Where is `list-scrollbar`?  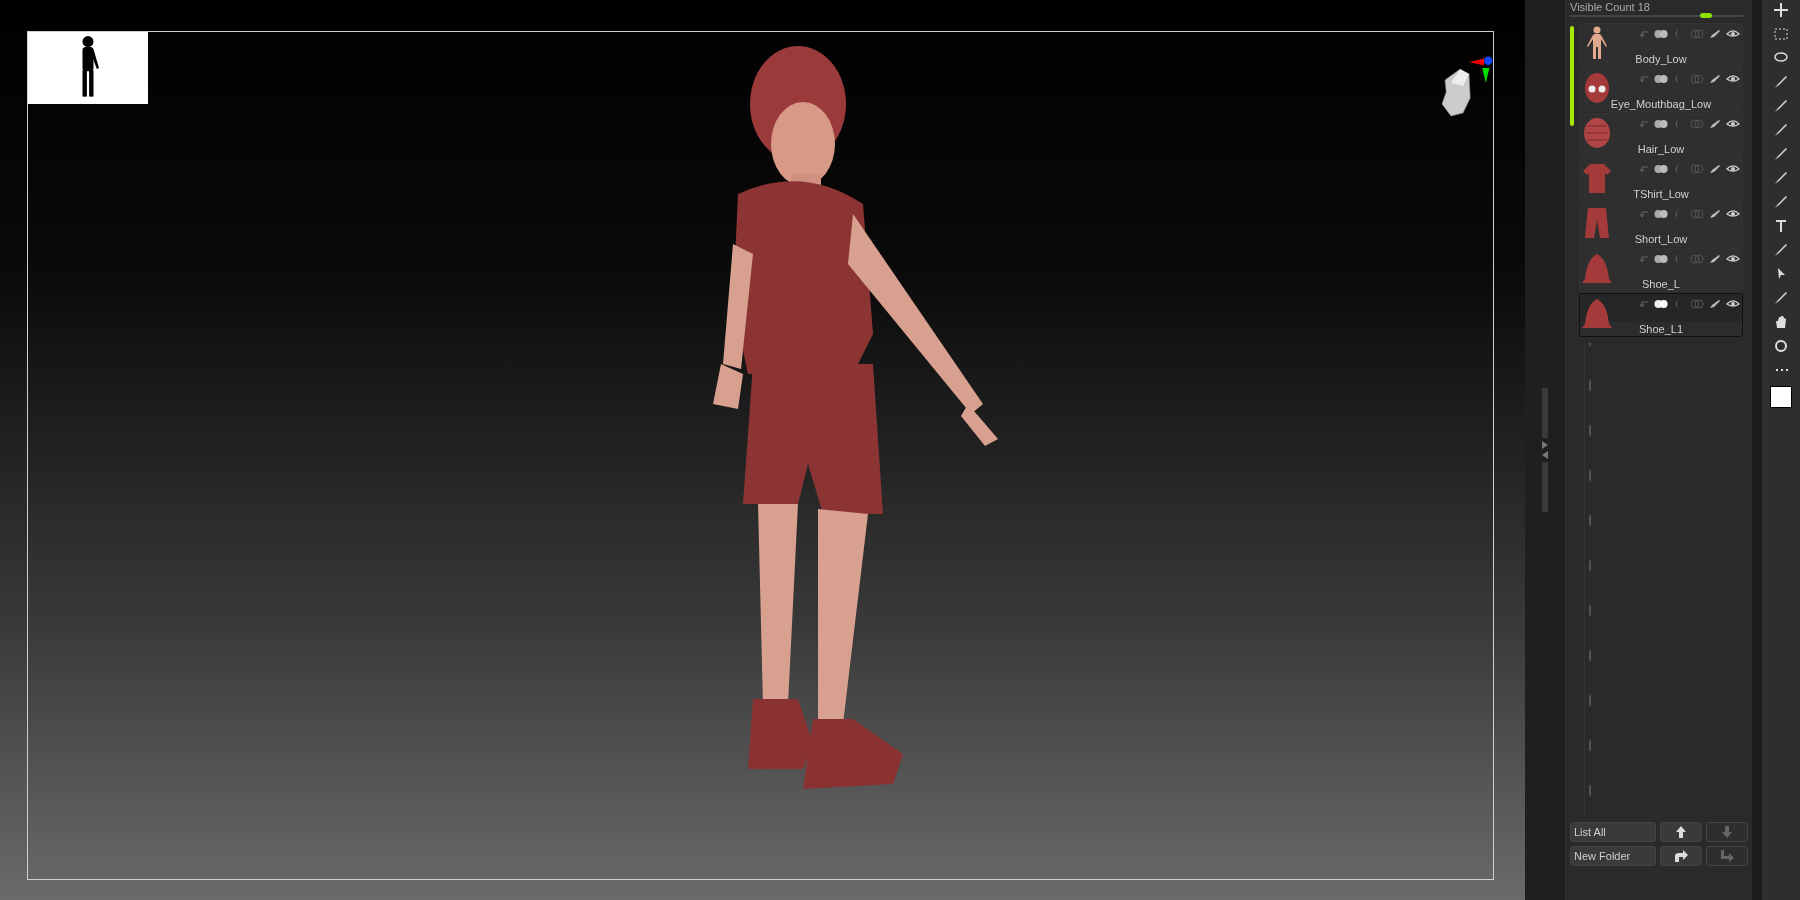
list-scrollbar is located at coordinates (1572, 76).